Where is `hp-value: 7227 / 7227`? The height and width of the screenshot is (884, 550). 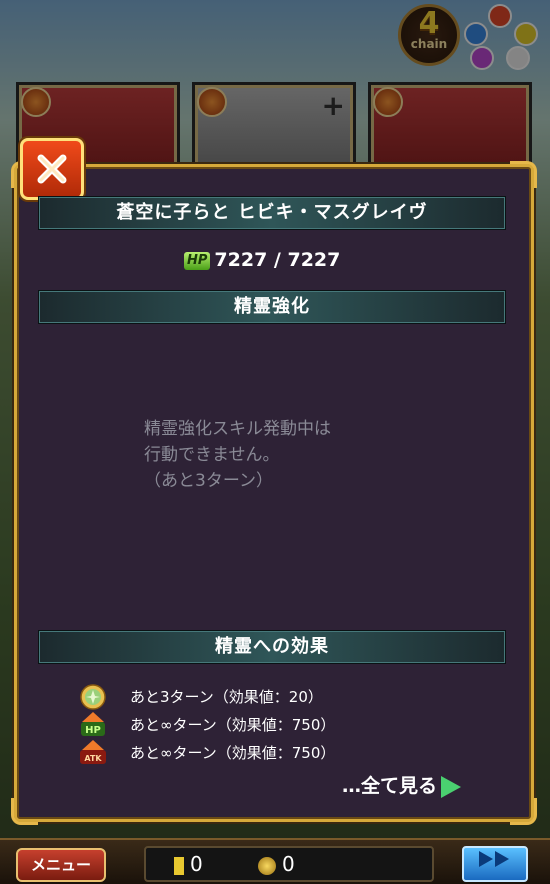
hp-value: 7227 / 7227 is located at coordinates (277, 260).